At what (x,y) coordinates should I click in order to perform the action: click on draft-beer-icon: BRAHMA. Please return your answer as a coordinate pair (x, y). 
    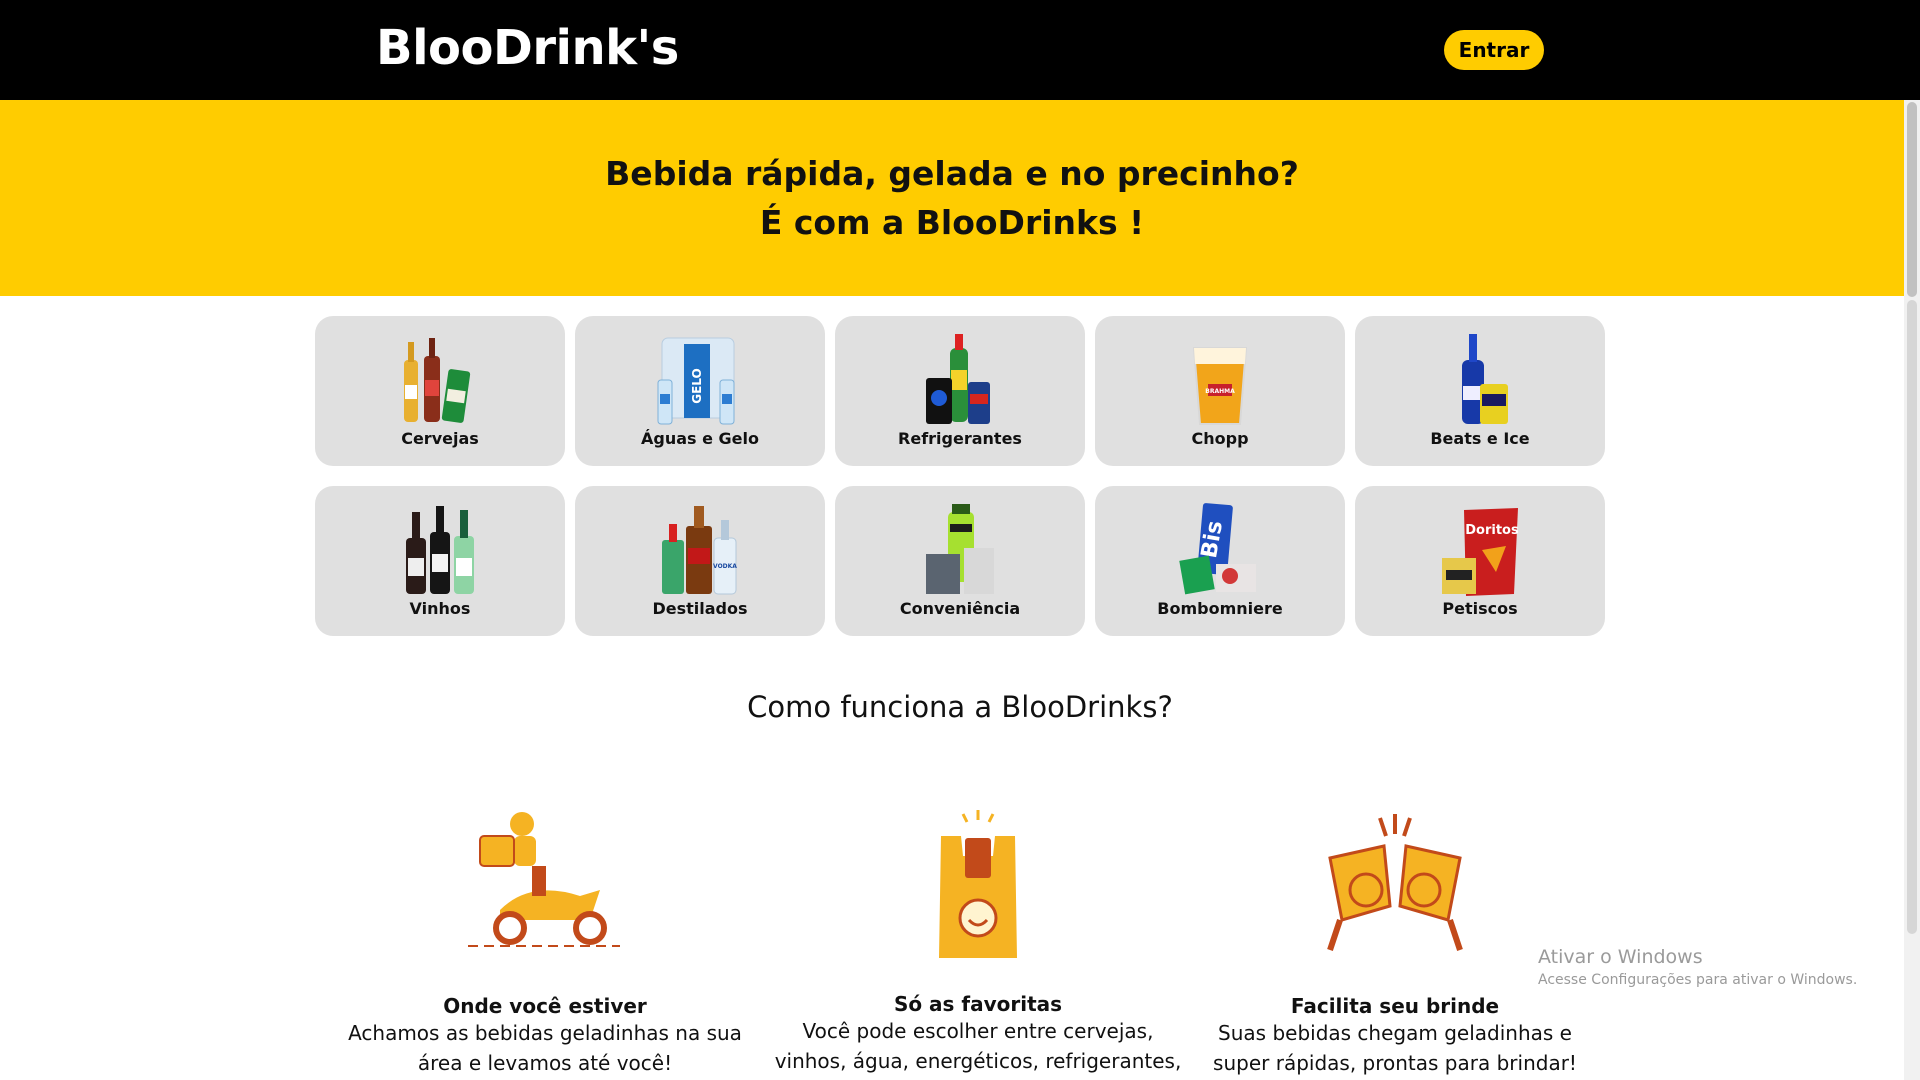
    Looking at the image, I should click on (1220, 386).